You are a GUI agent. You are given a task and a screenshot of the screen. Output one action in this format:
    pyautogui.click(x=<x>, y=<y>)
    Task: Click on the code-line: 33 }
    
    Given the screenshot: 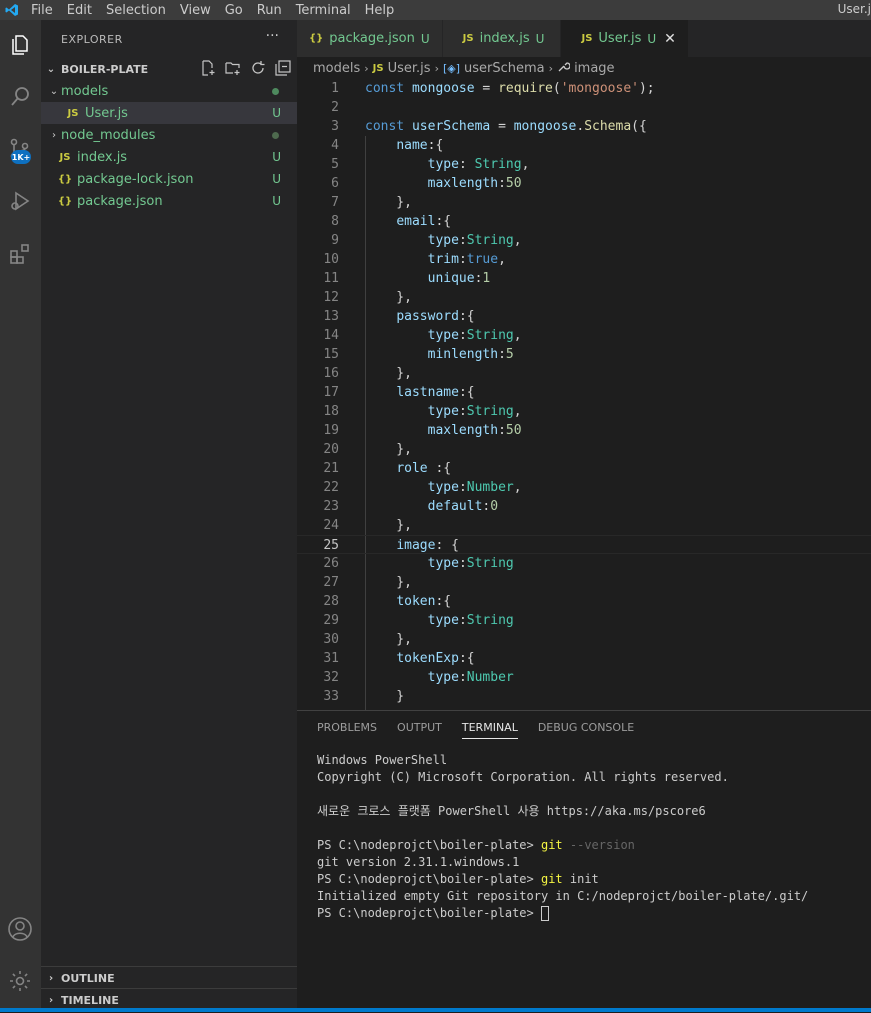 What is the action you would take?
    pyautogui.click(x=584, y=696)
    